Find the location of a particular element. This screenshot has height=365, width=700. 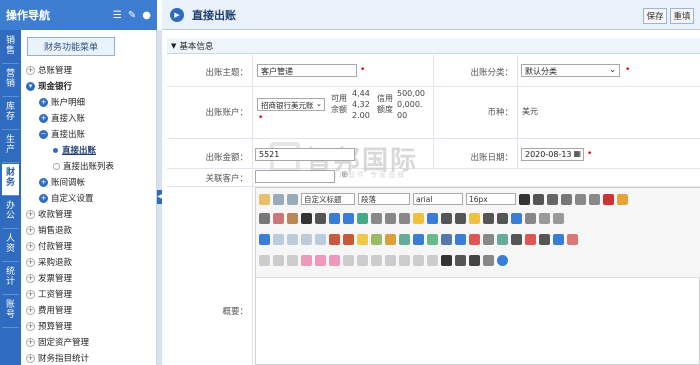

amount-input: 5521 is located at coordinates (305, 154).